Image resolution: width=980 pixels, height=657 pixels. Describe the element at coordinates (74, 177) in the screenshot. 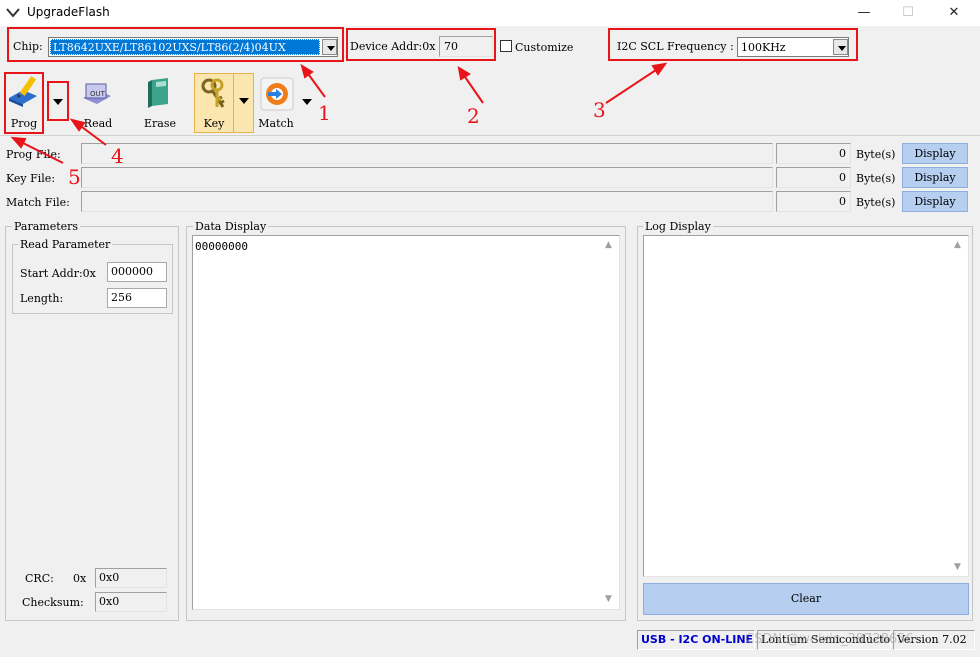

I see `annotation-5: 5` at that location.